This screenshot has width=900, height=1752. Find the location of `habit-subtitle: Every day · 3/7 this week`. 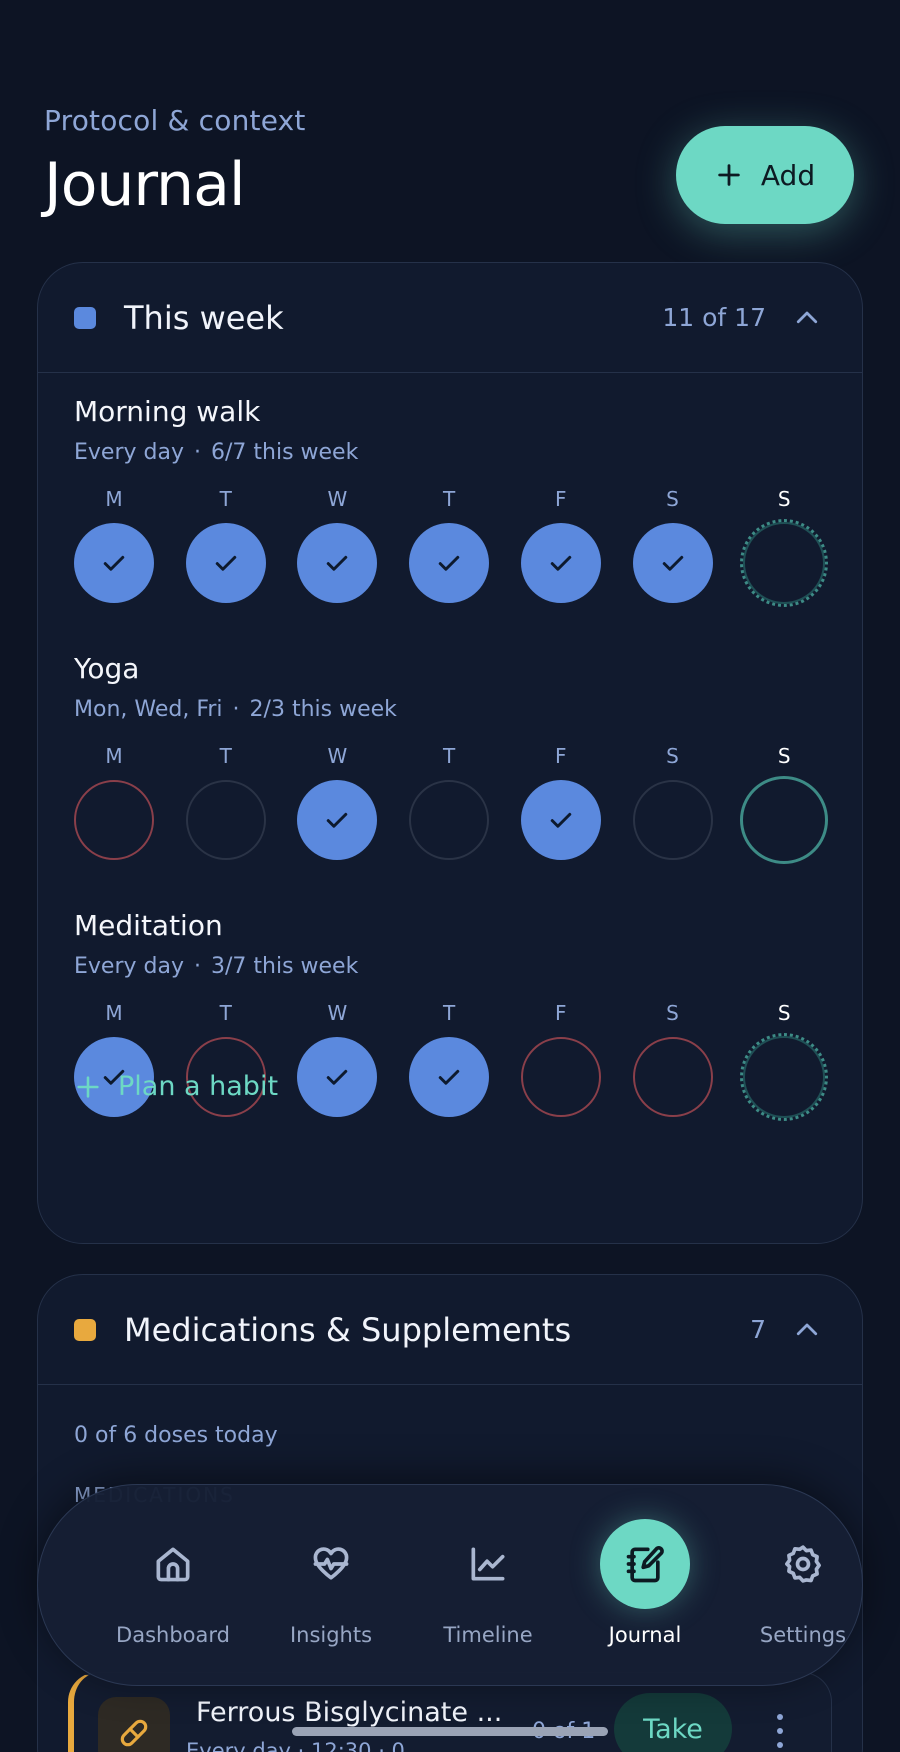

habit-subtitle: Every day · 3/7 this week is located at coordinates (454, 966).